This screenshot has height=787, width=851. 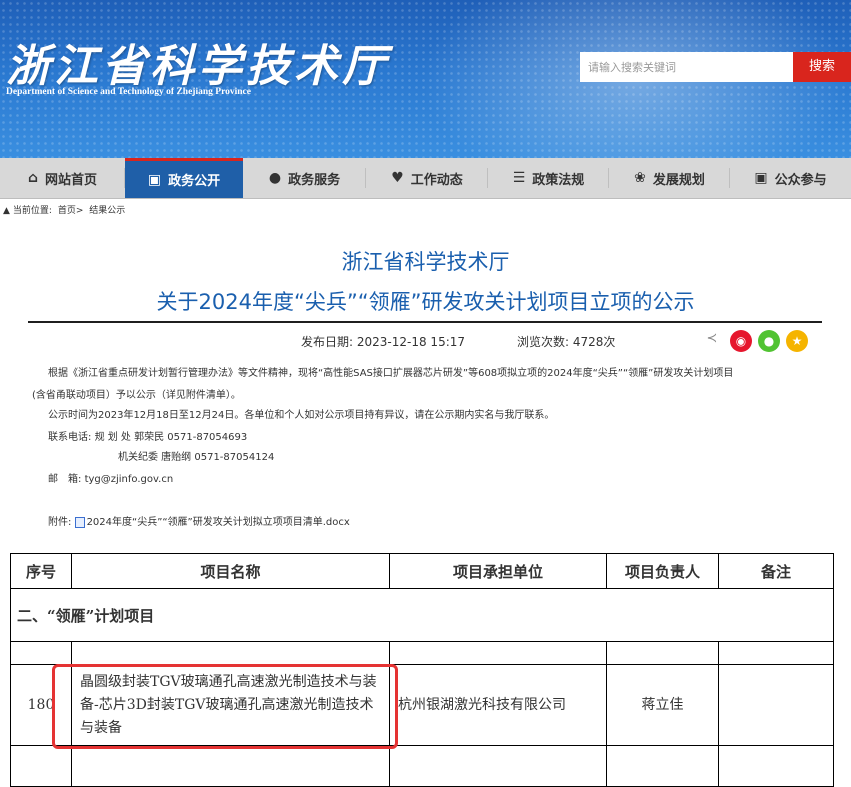 I want to click on email-line: 邮 箱: tyg@zjinfo.gov.cn, so click(x=110, y=477).